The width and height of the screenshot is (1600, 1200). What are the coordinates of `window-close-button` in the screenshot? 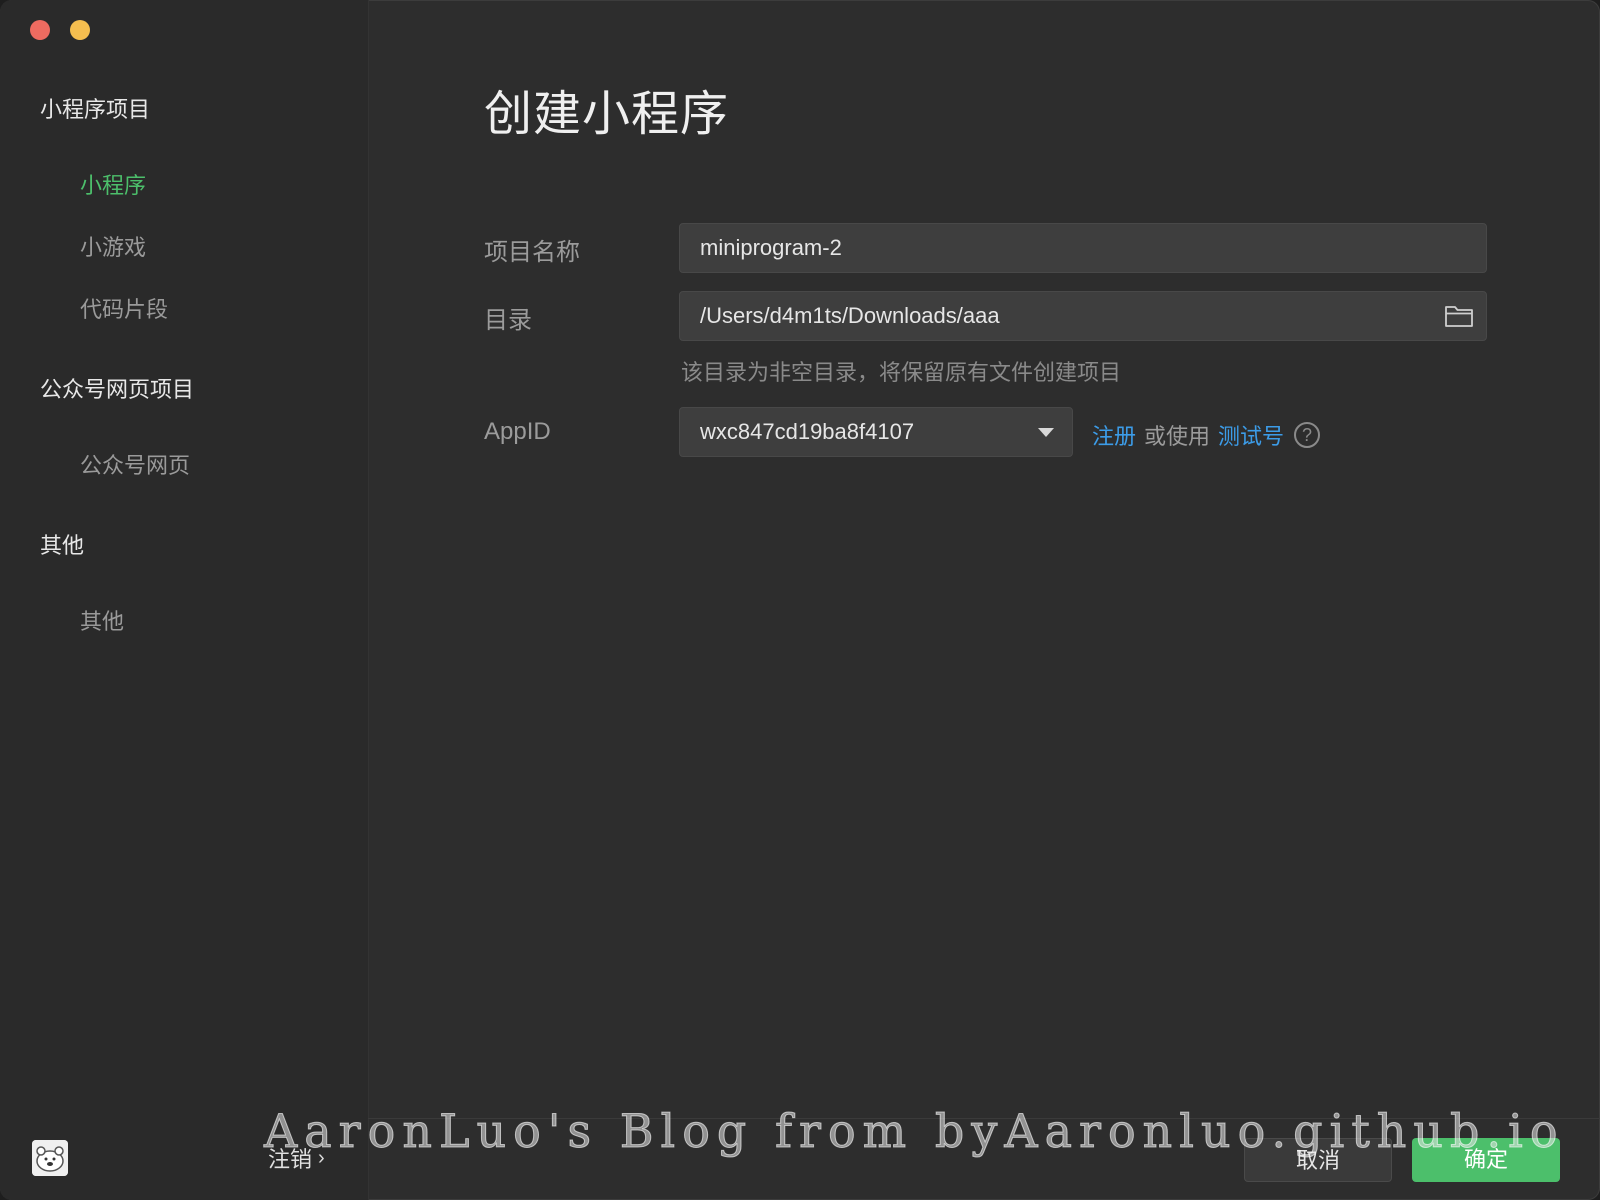 It's located at (40, 30).